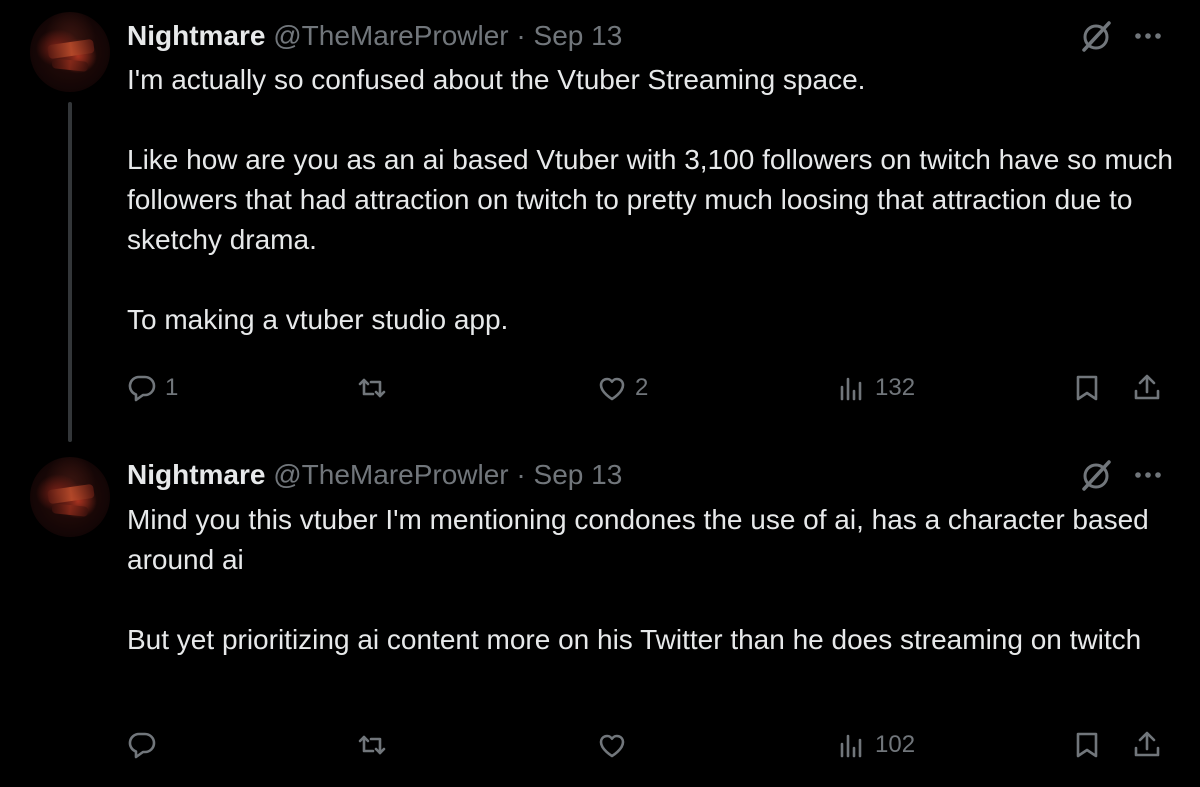 The image size is (1200, 787). I want to click on view-count: 102, so click(895, 744).